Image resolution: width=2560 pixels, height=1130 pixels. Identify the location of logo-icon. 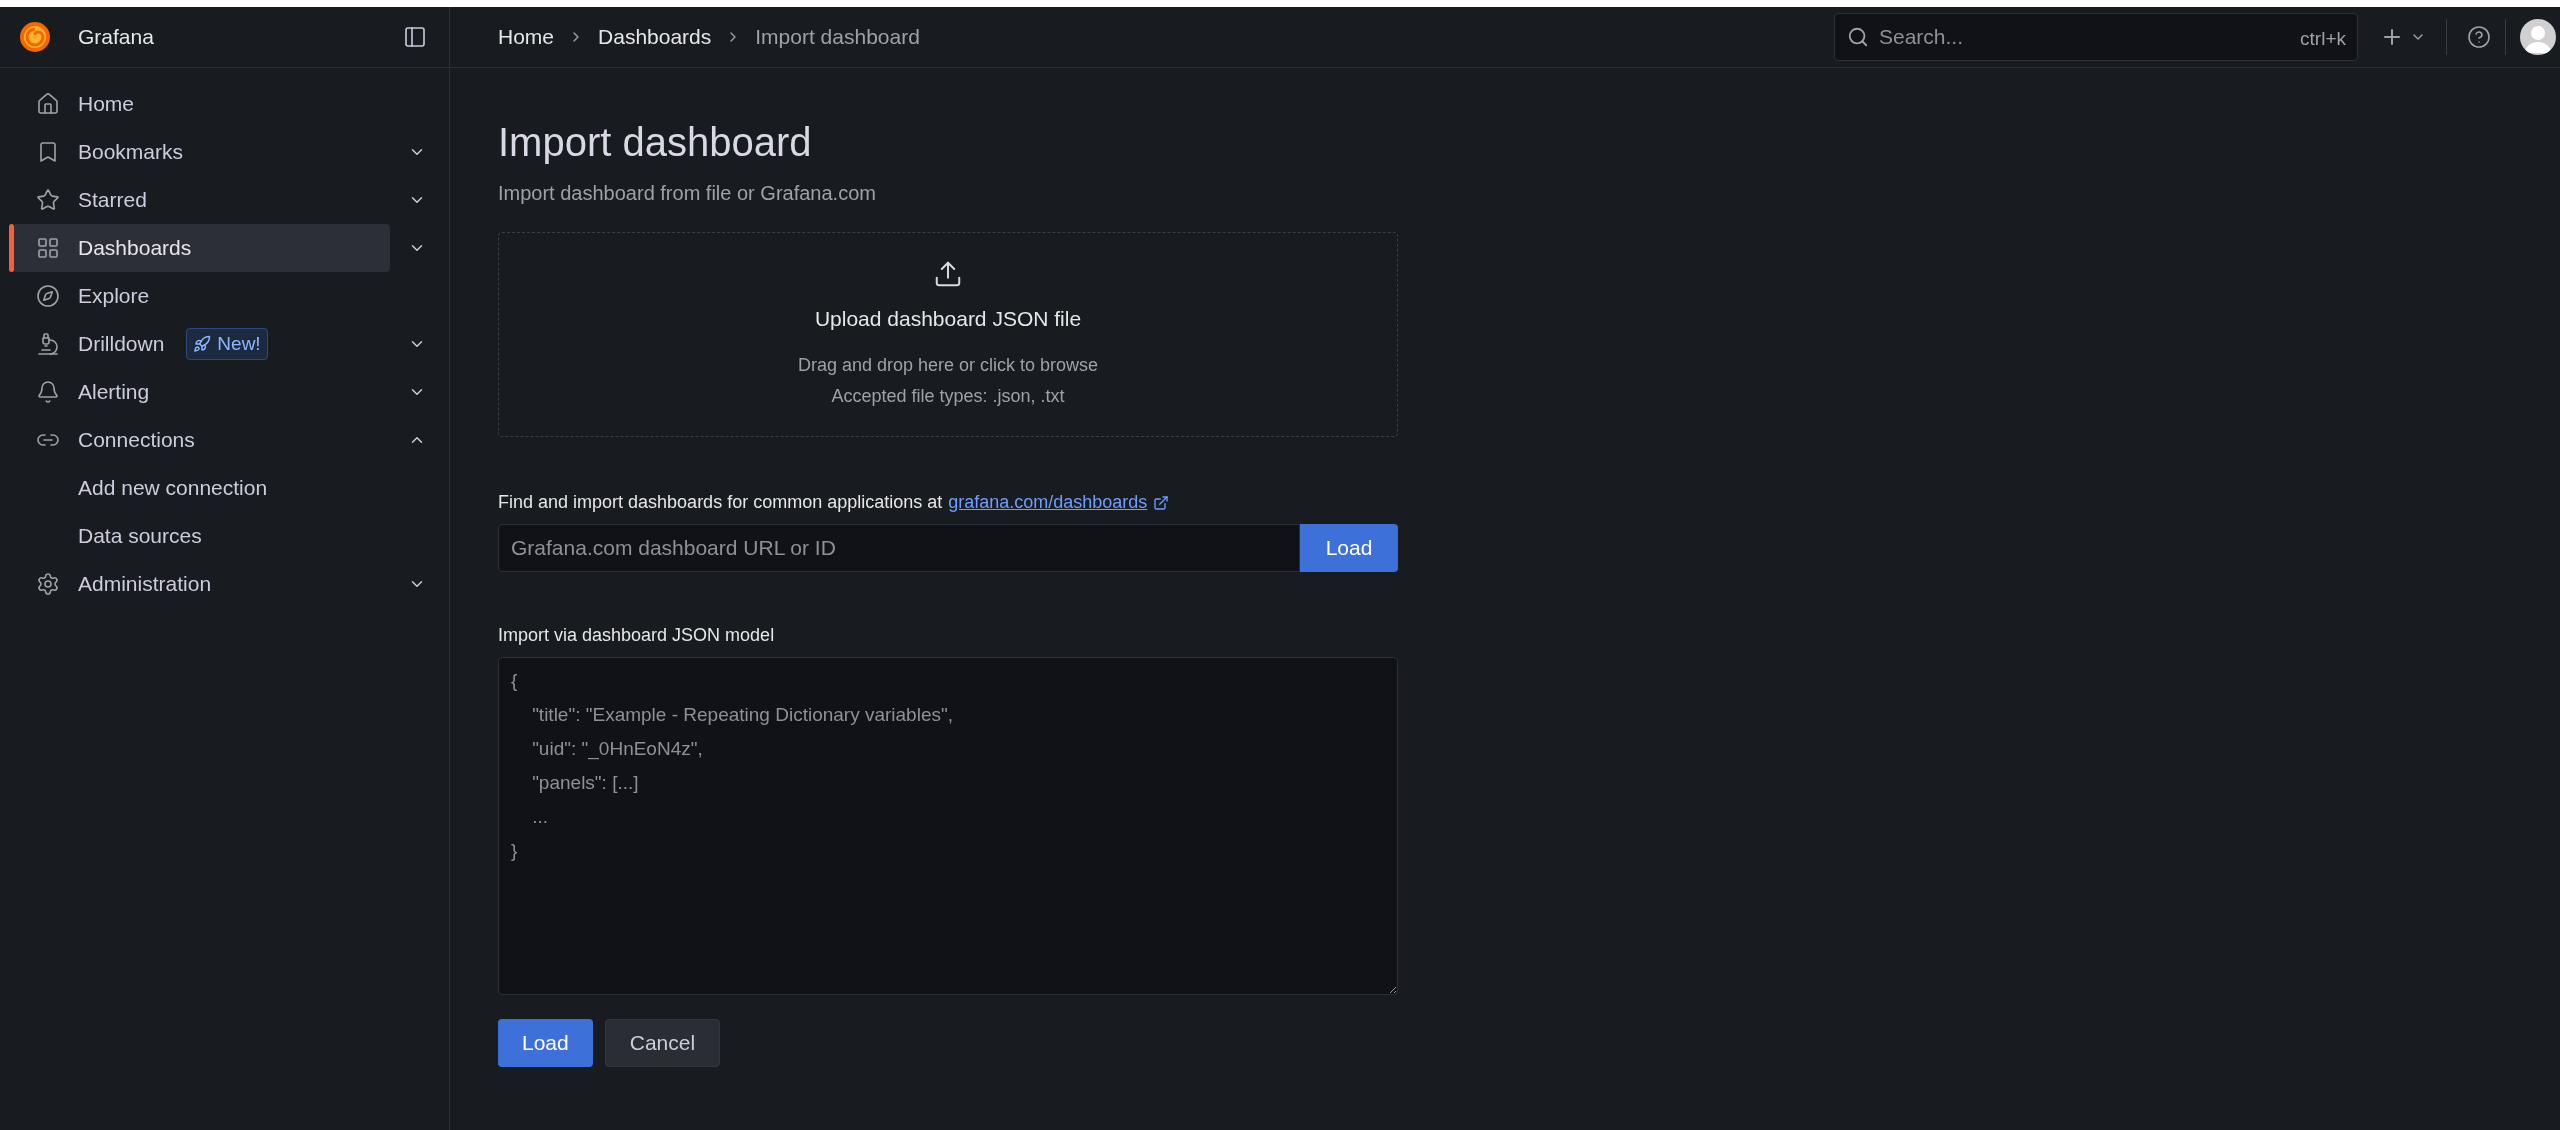
(35, 37).